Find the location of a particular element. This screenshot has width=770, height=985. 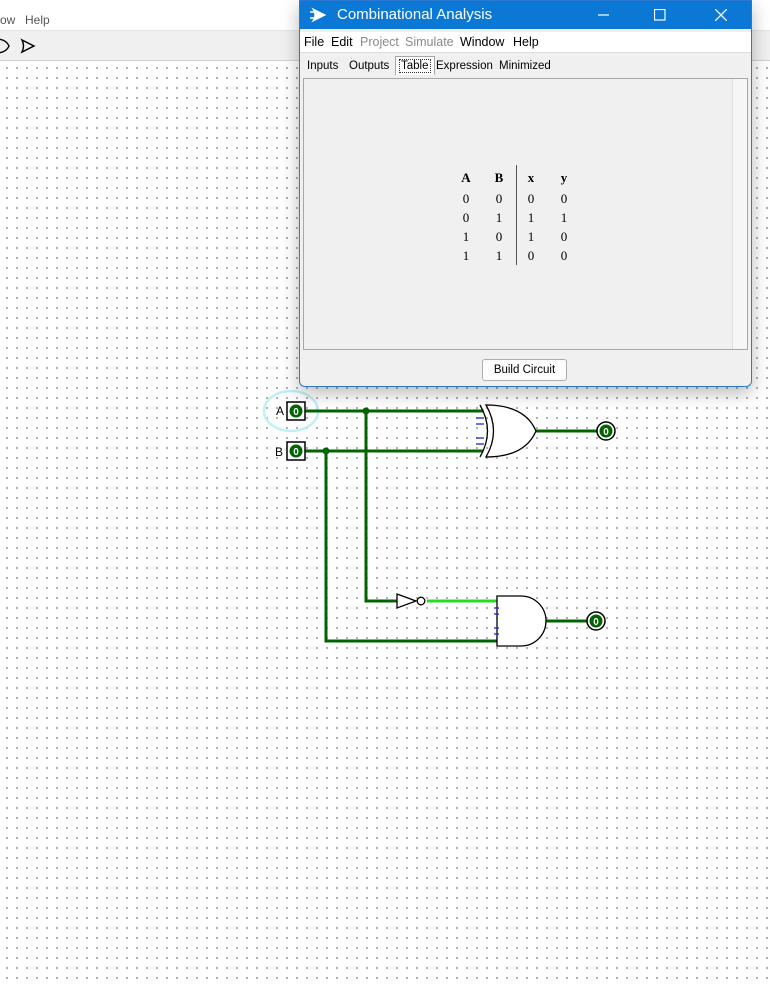

output-1-value: 0 is located at coordinates (606, 432).